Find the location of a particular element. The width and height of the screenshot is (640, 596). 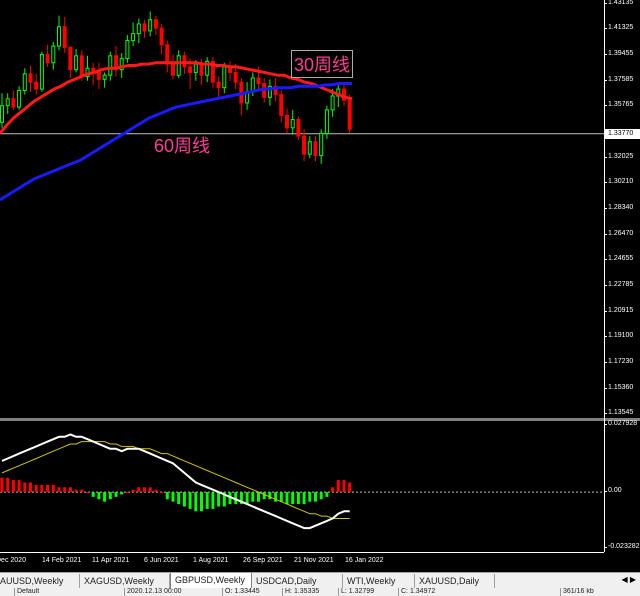

price-tick-label: 1.22785 is located at coordinates (618, 284).